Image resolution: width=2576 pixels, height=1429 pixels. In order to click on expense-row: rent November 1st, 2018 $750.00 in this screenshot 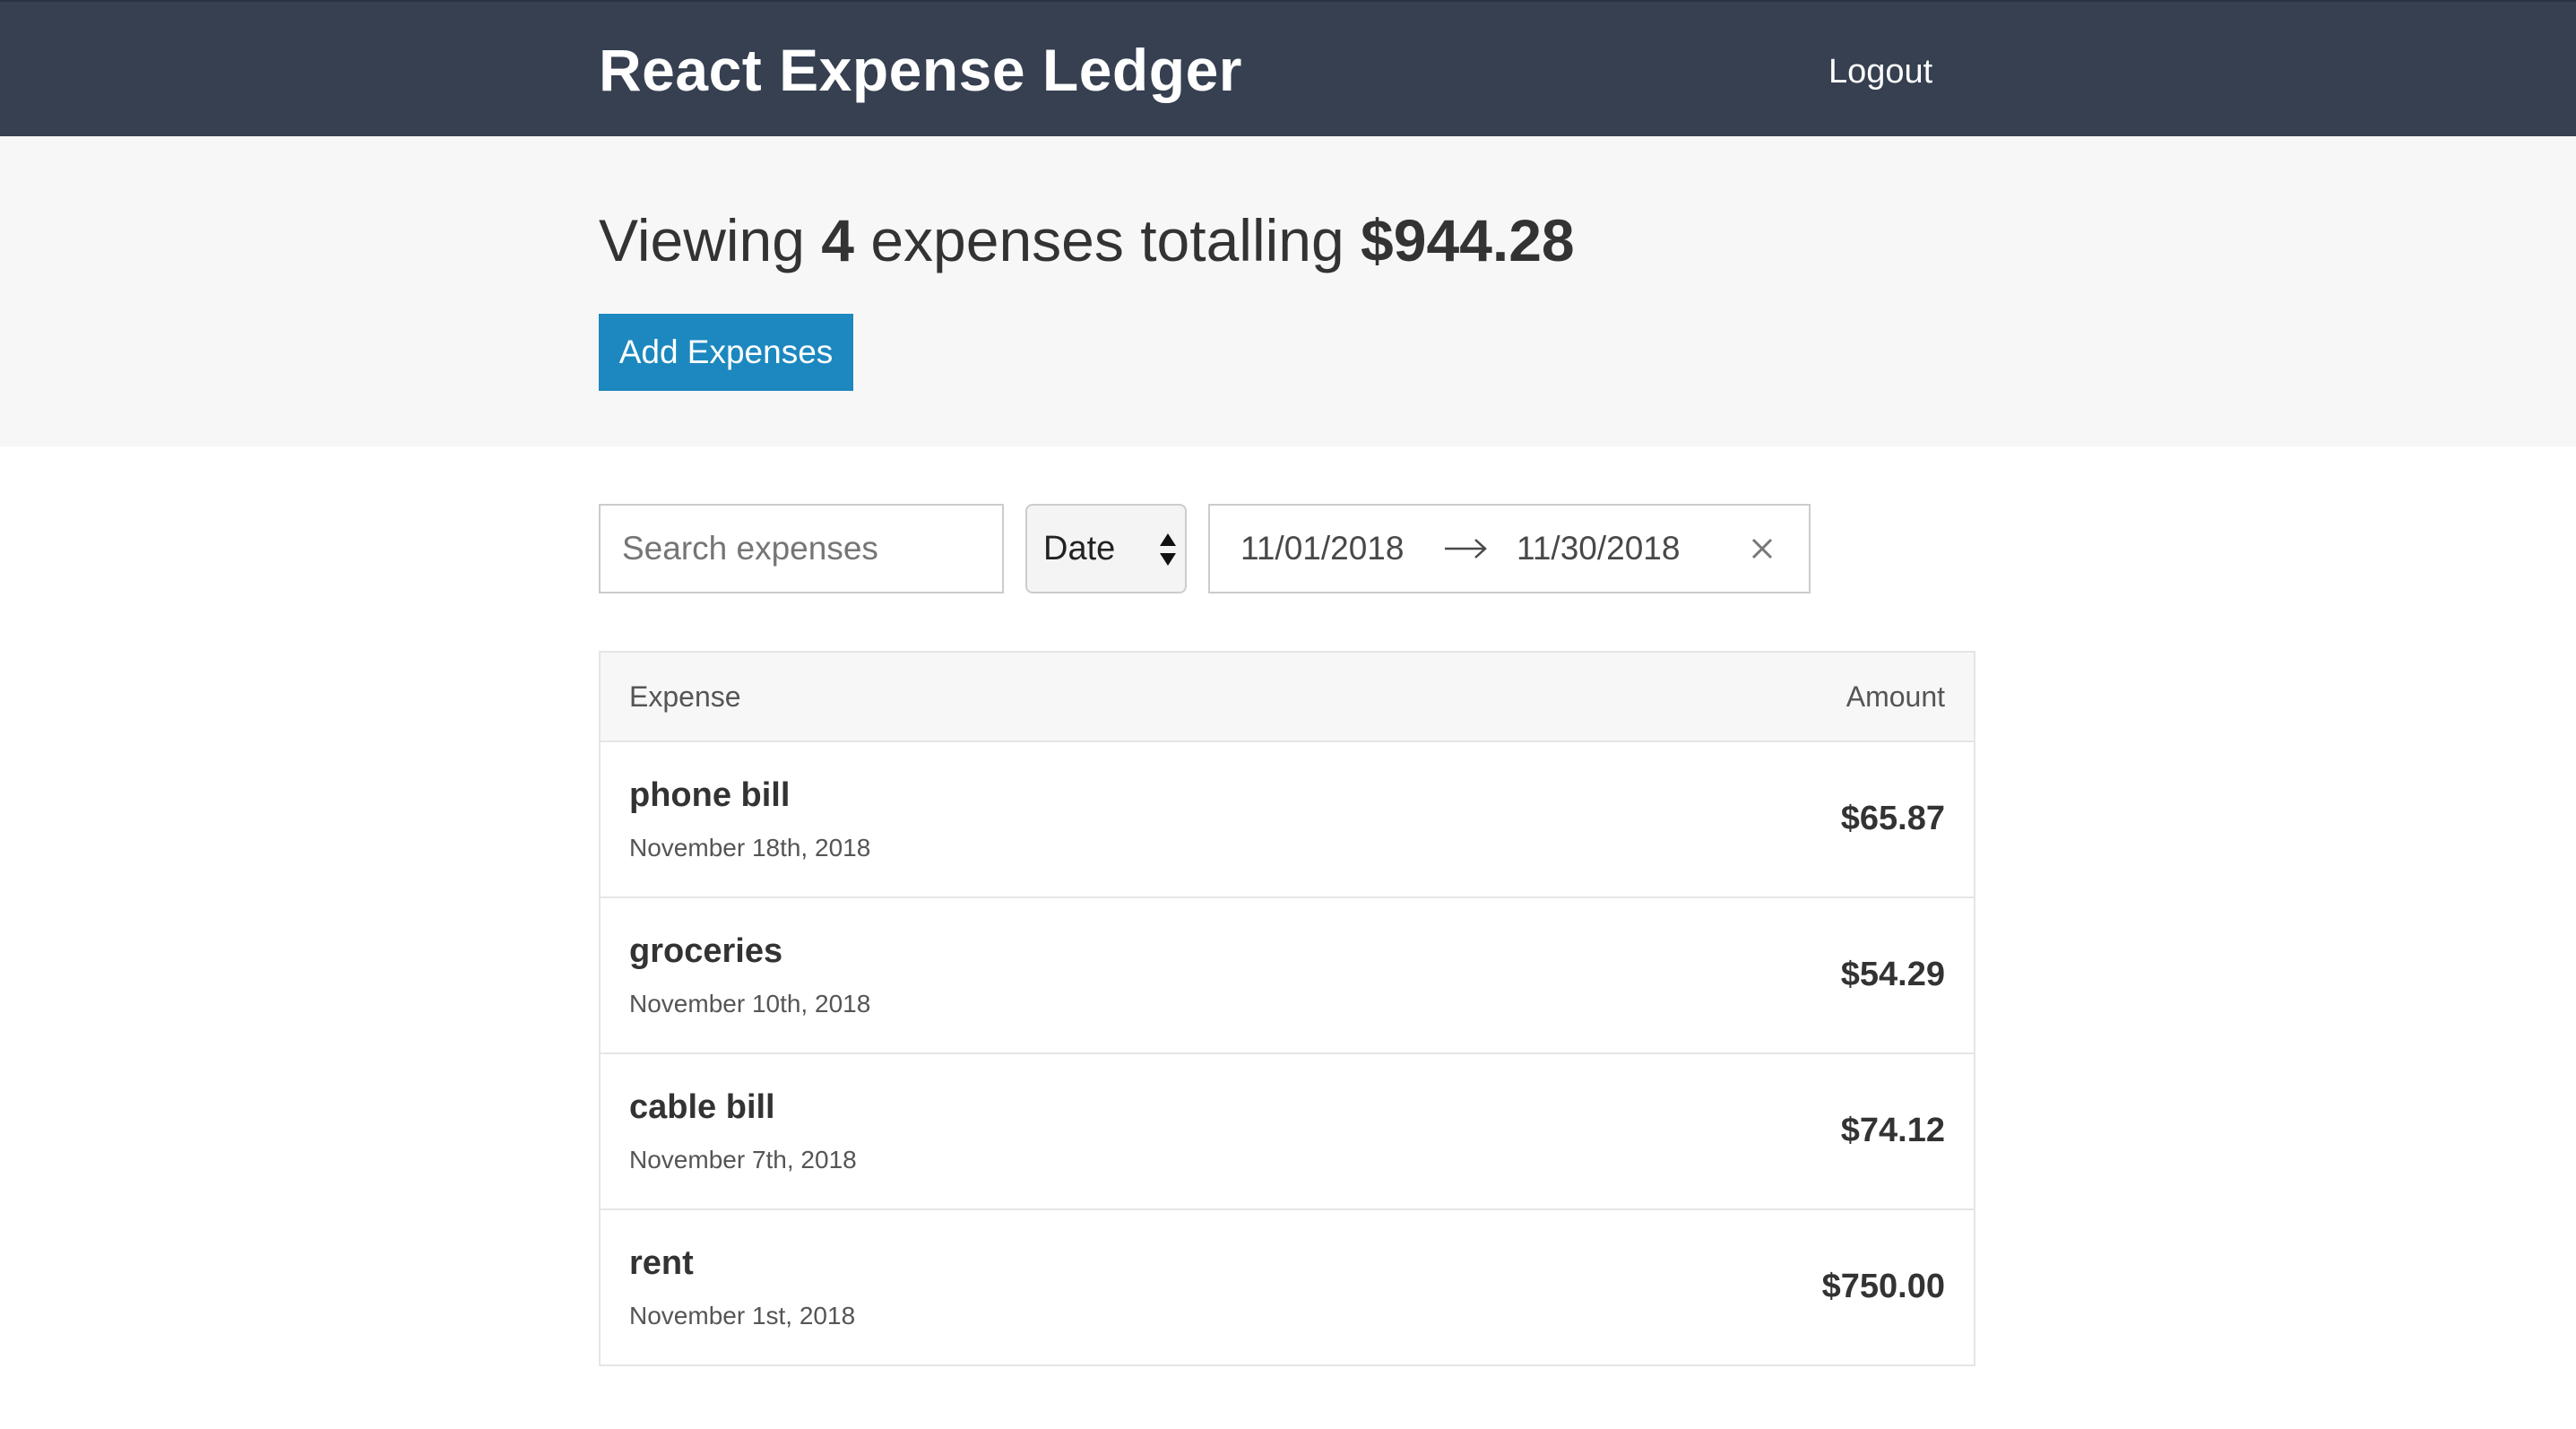, I will do `click(1287, 1288)`.